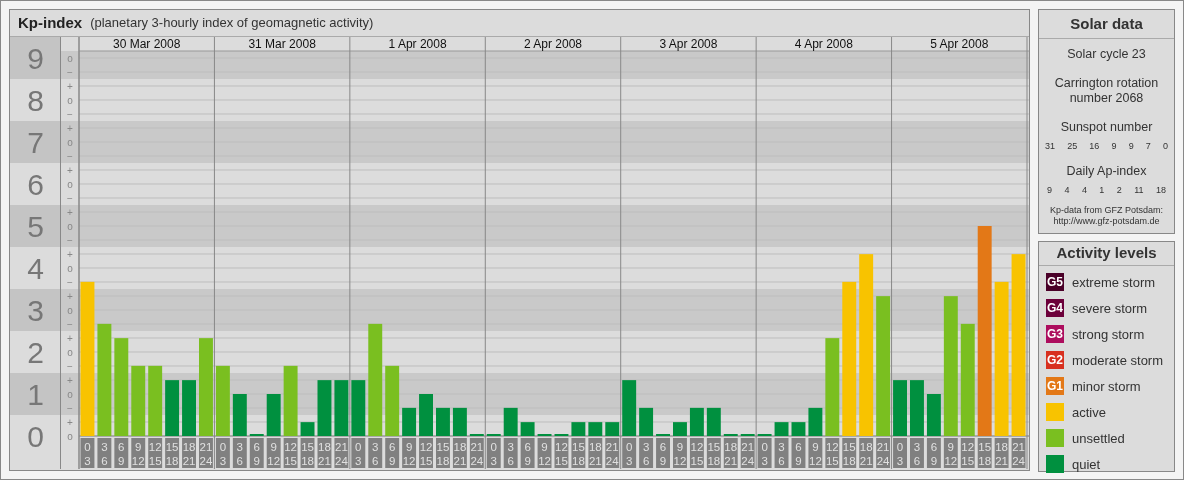 The image size is (1184, 480). What do you see at coordinates (1094, 146) in the screenshot?
I see `sunspot-value: 16` at bounding box center [1094, 146].